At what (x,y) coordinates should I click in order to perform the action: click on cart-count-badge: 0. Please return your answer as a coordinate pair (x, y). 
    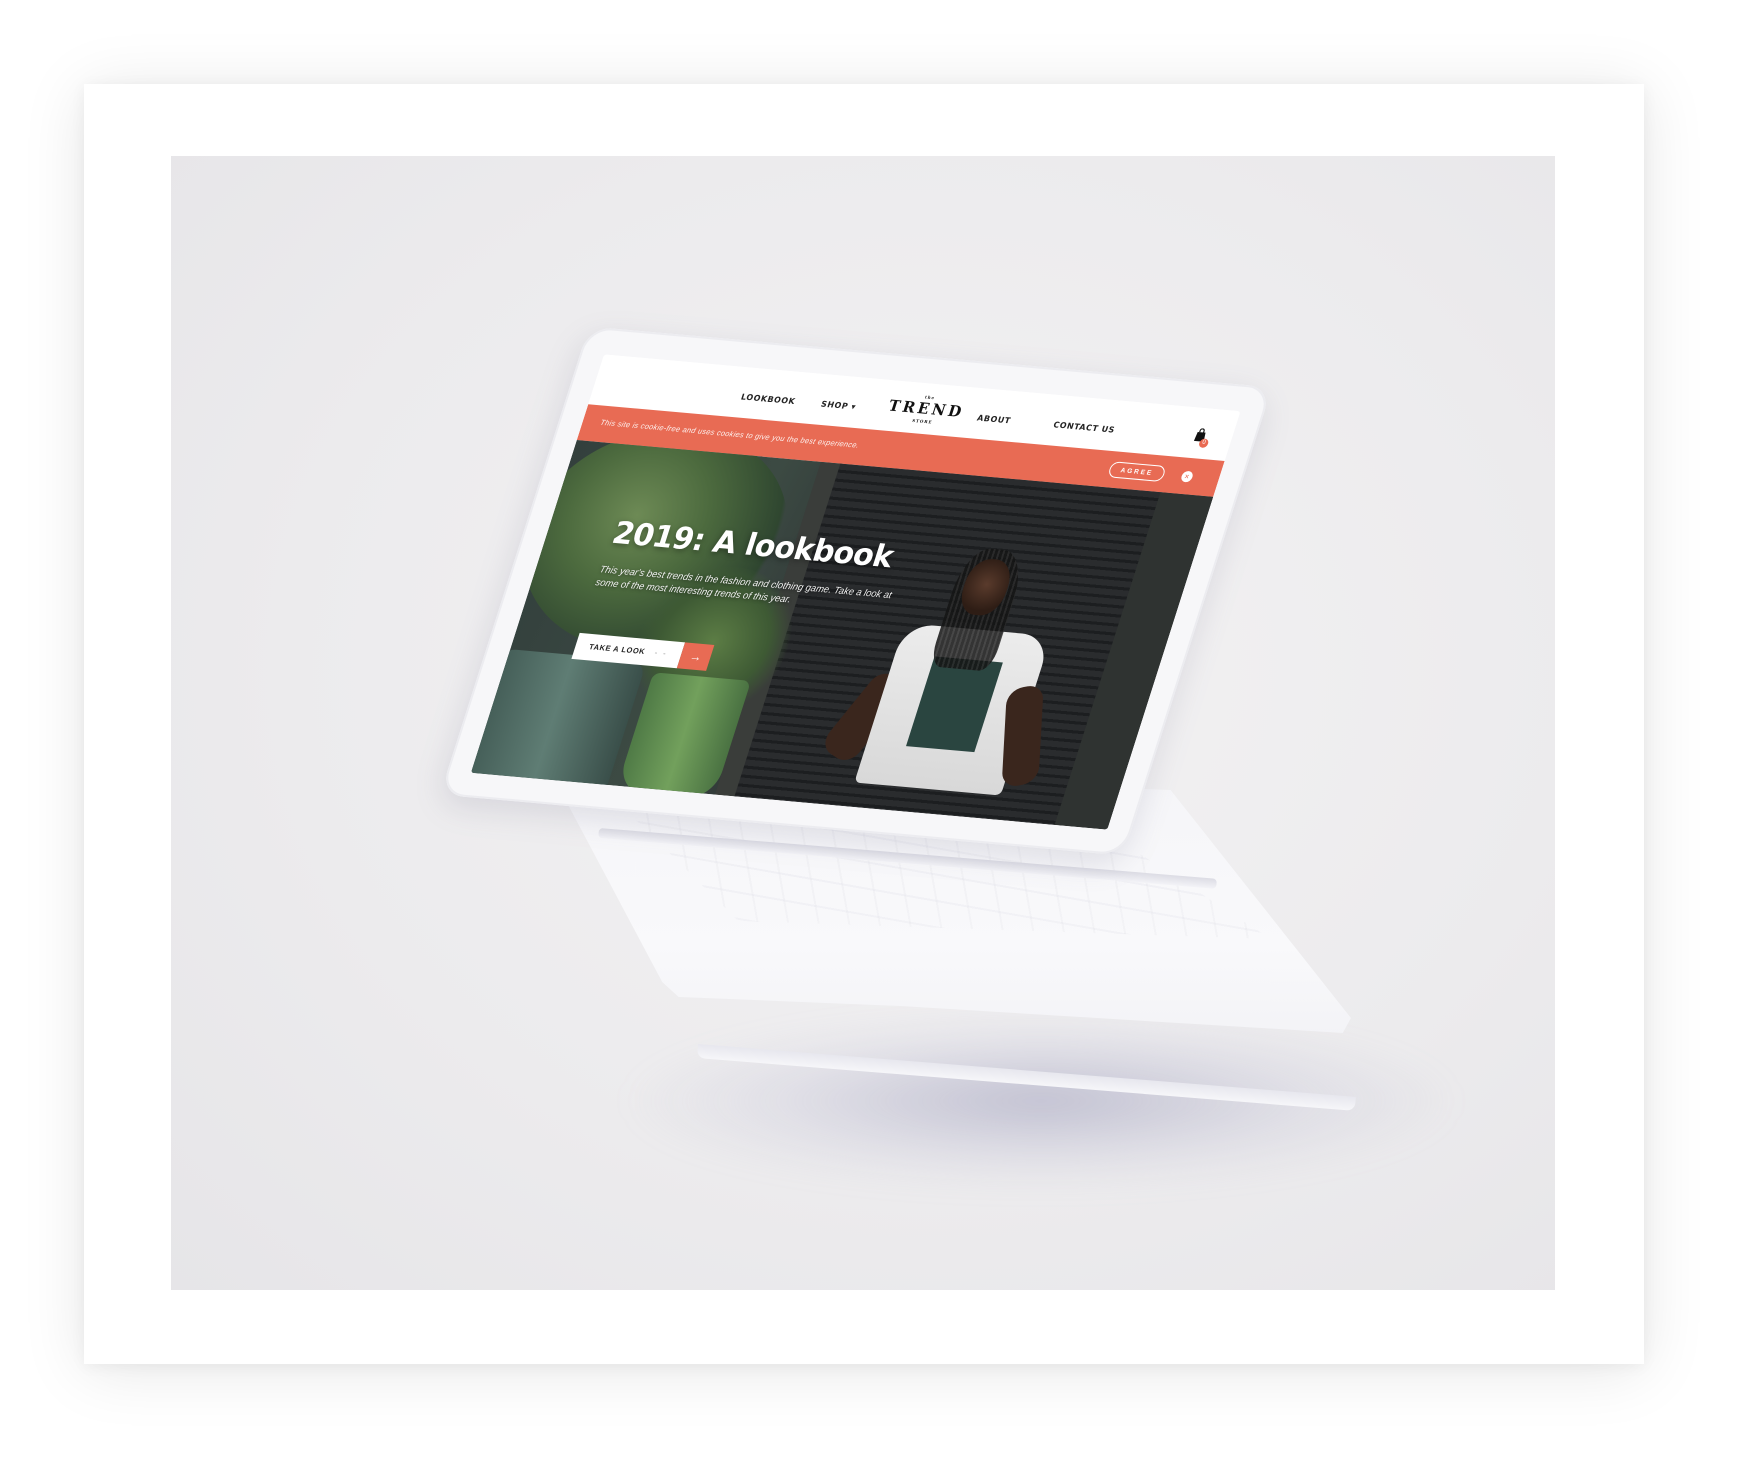
    Looking at the image, I should click on (1203, 443).